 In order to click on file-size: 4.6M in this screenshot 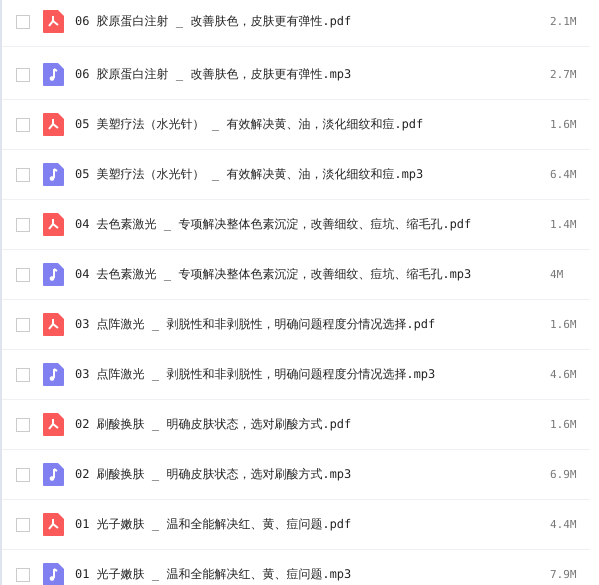, I will do `click(564, 374)`.